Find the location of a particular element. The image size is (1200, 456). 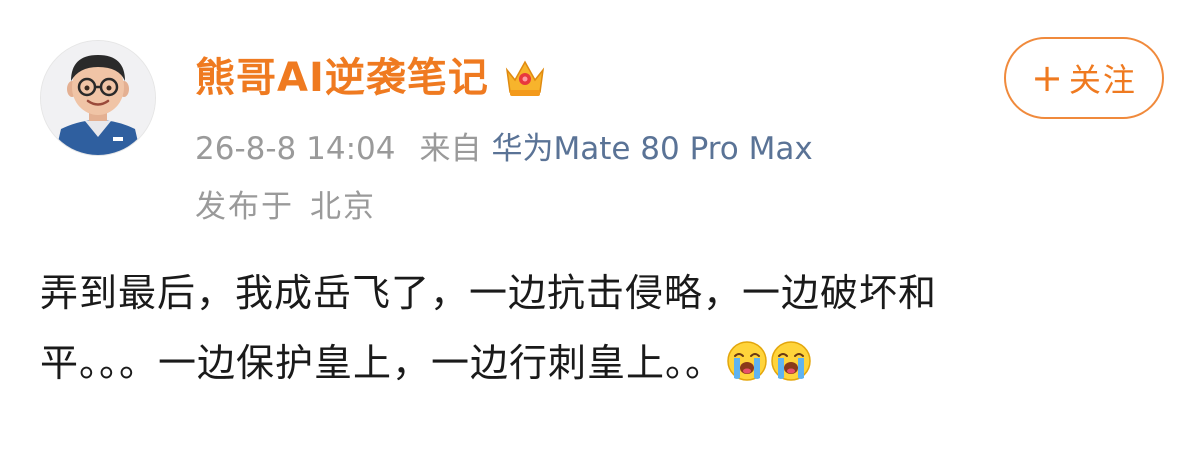

post-content-line-1: 弄到最后，我成岳飞了，一边抗击侵略，一边破坏和 is located at coordinates (489, 293).